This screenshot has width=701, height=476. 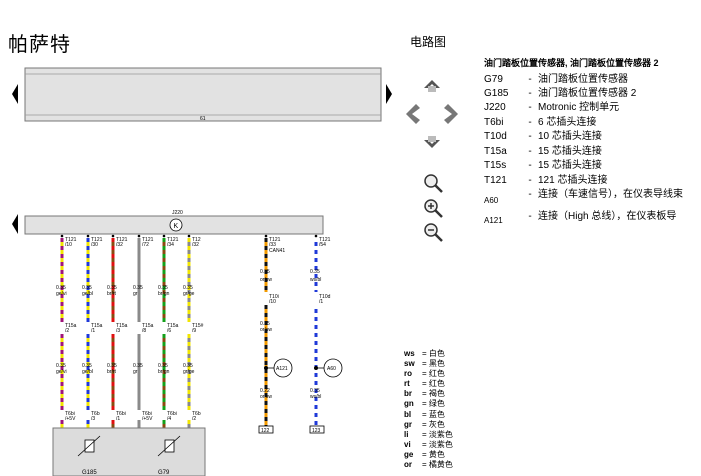 I want to click on legend-item: J220 - Motronic 控制单元, so click(x=551, y=105).